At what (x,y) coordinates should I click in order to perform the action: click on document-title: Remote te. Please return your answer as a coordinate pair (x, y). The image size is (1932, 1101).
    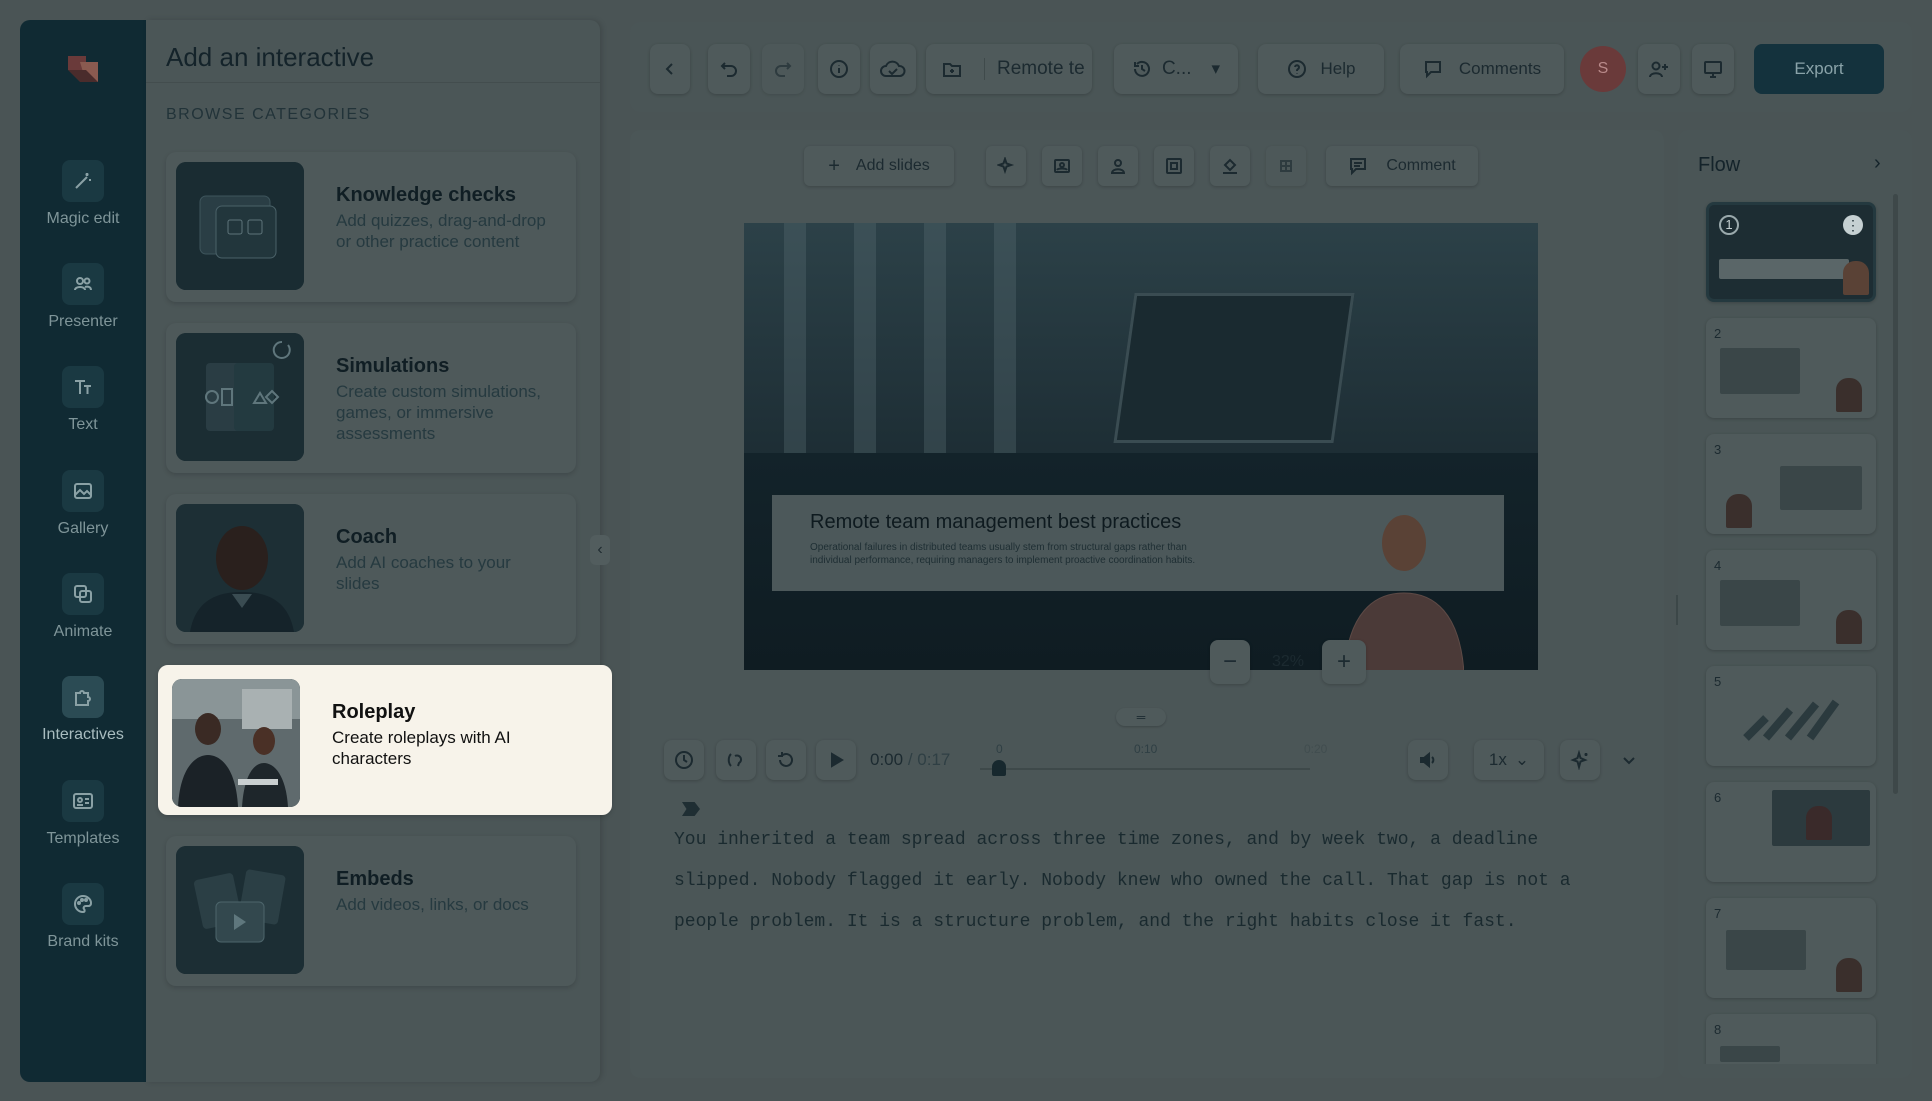
    Looking at the image, I should click on (1034, 69).